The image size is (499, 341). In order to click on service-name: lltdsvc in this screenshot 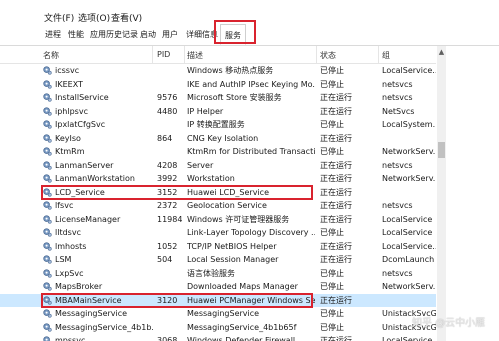, I will do `click(68, 232)`.